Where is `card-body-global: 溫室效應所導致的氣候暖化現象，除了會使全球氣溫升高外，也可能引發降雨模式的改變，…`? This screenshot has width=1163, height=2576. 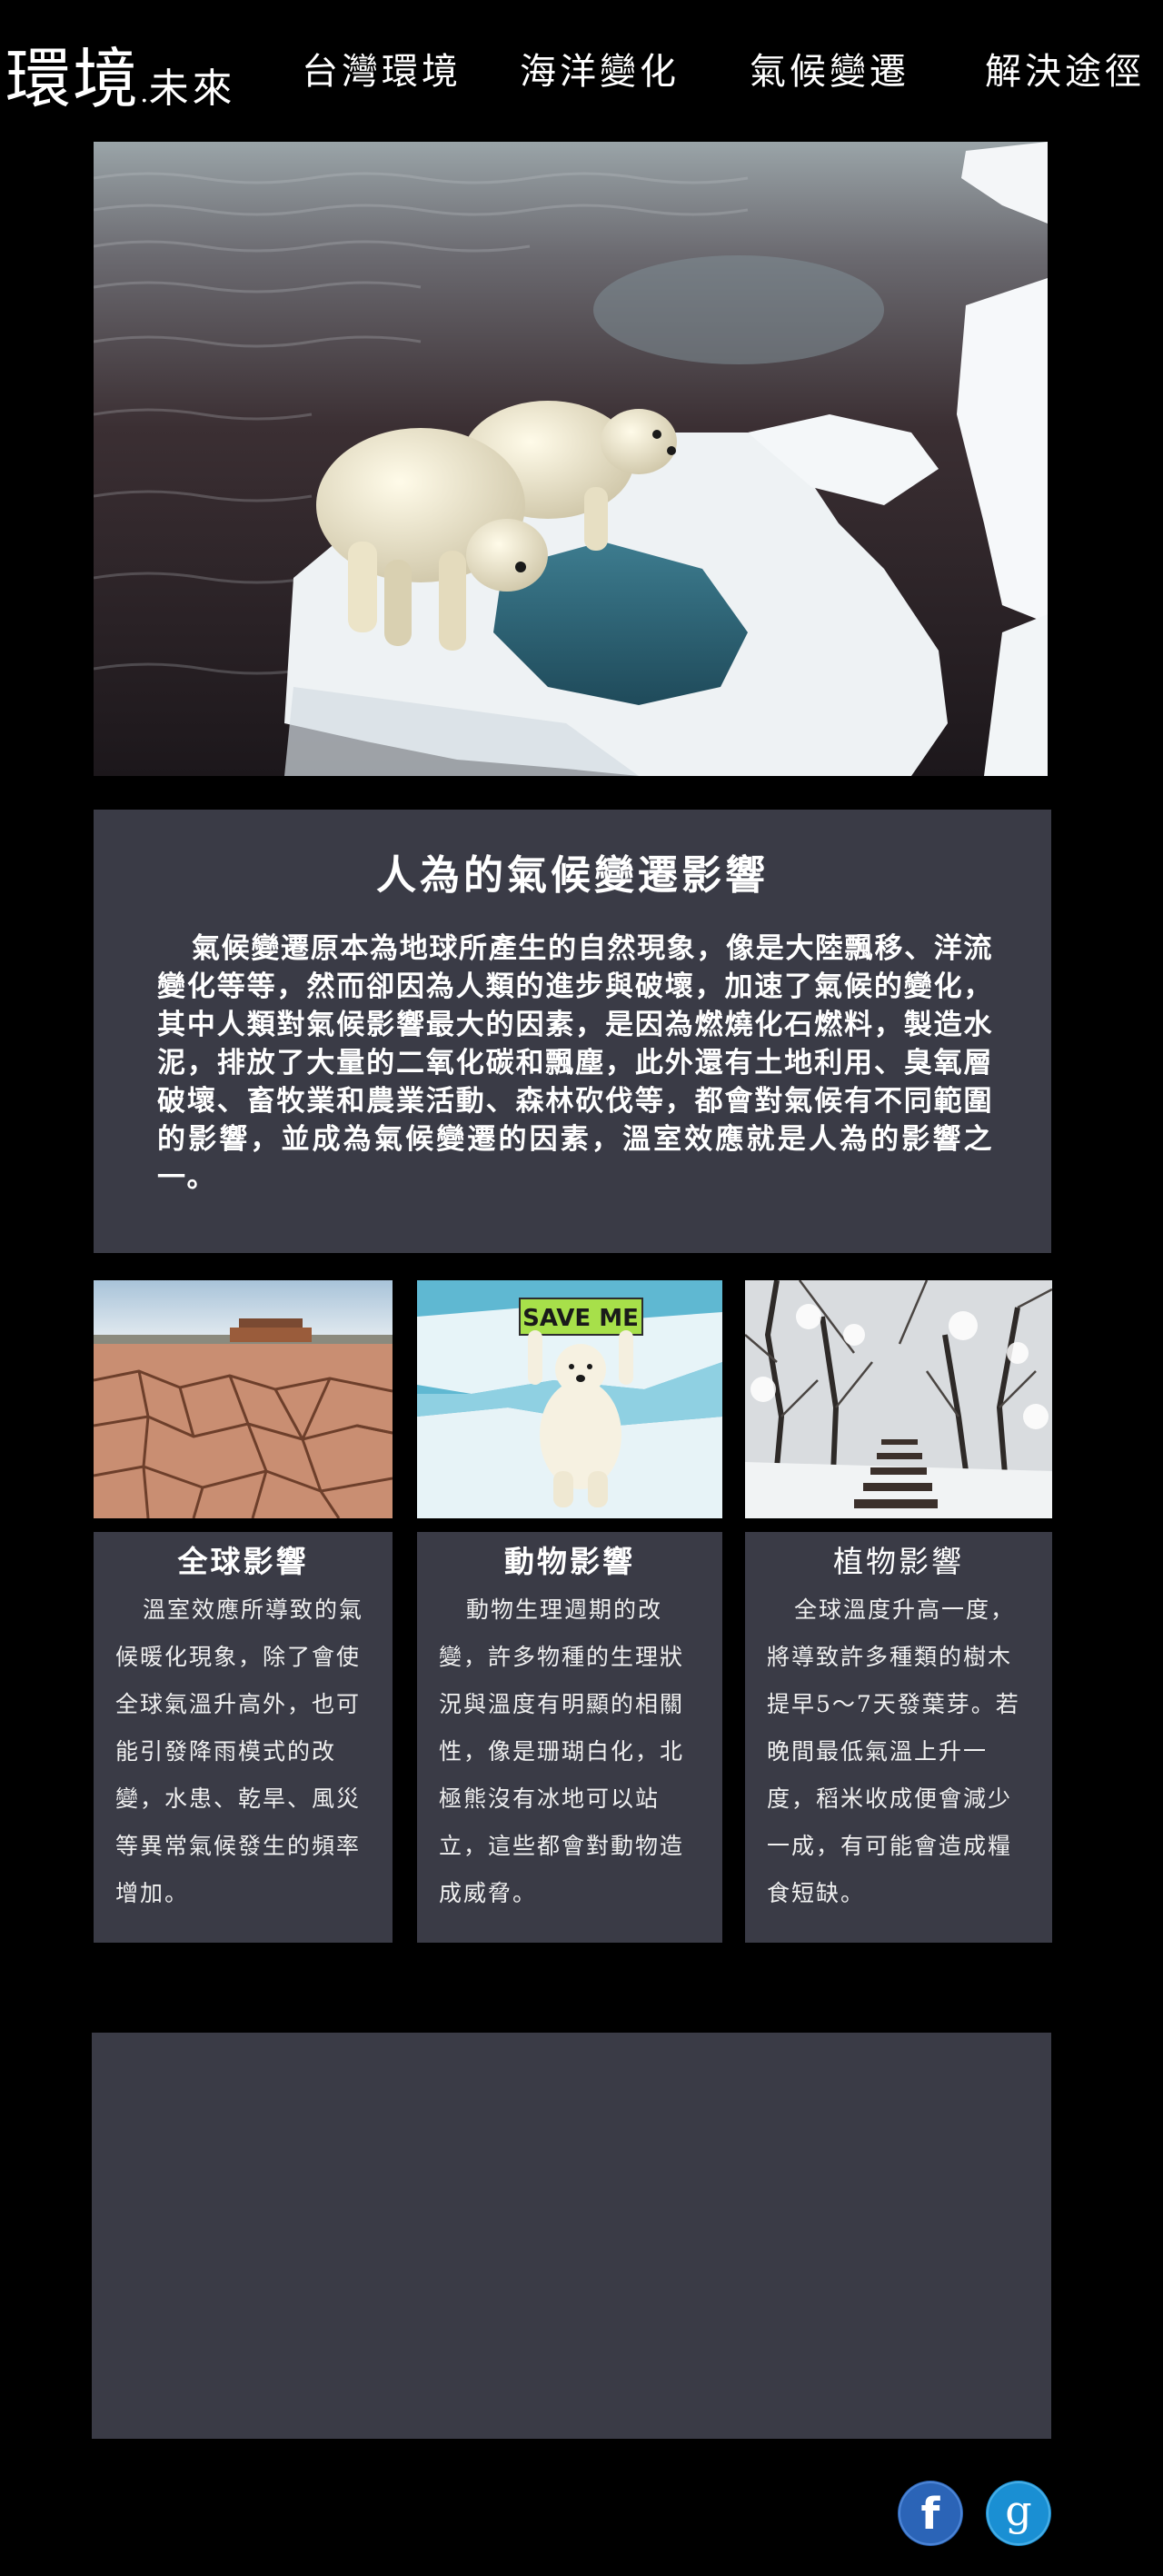 card-body-global: 溫室效應所導致的氣候暖化現象，除了會使全球氣溫升高外，也可能引發降雨模式的改變，… is located at coordinates (239, 1751).